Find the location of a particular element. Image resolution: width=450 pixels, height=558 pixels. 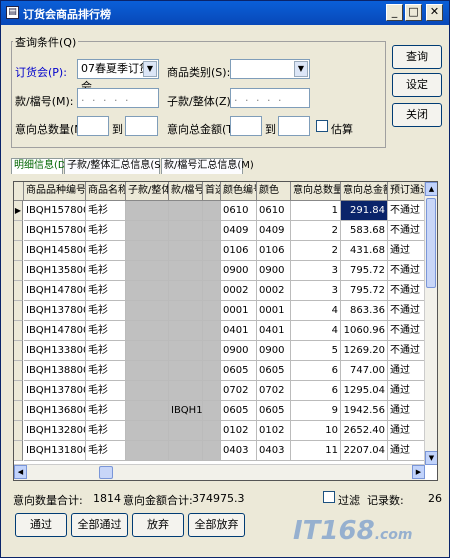

table-row: IBQH1478001毛衫000200023795.72不通过 is located at coordinates (224, 291).